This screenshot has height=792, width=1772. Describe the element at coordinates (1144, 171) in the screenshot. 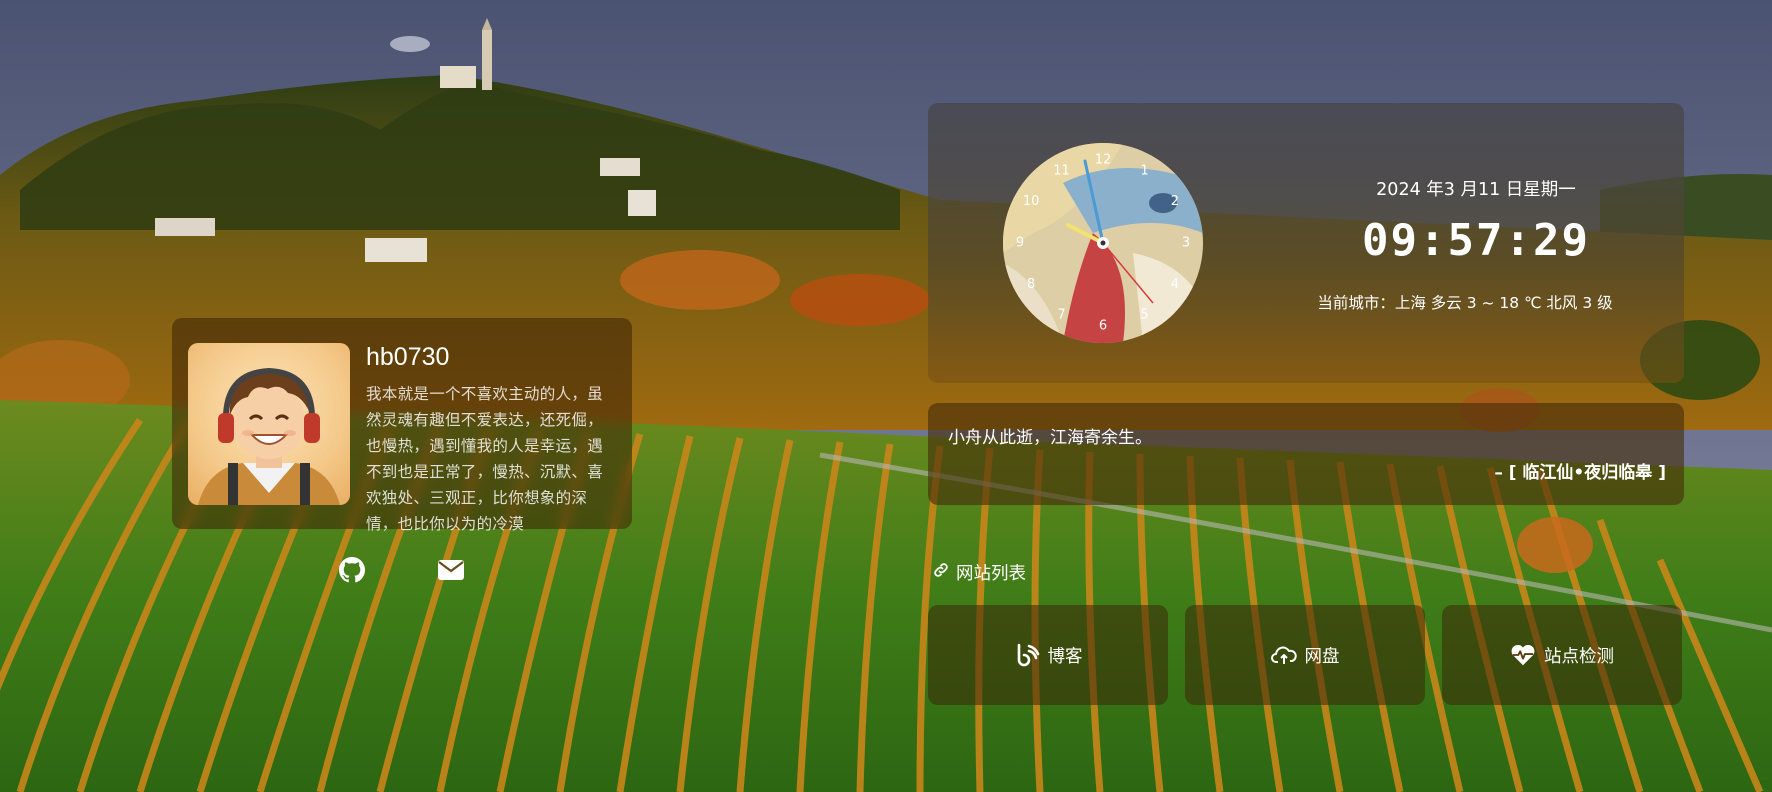

I see `clock-numeral: 1` at that location.